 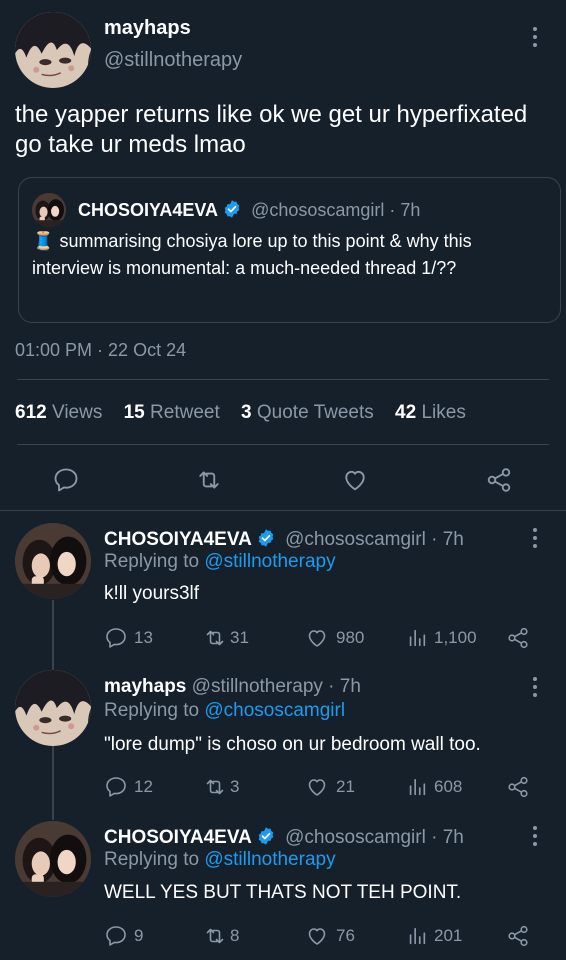 I want to click on main-tweet-avatar, so click(x=53, y=50).